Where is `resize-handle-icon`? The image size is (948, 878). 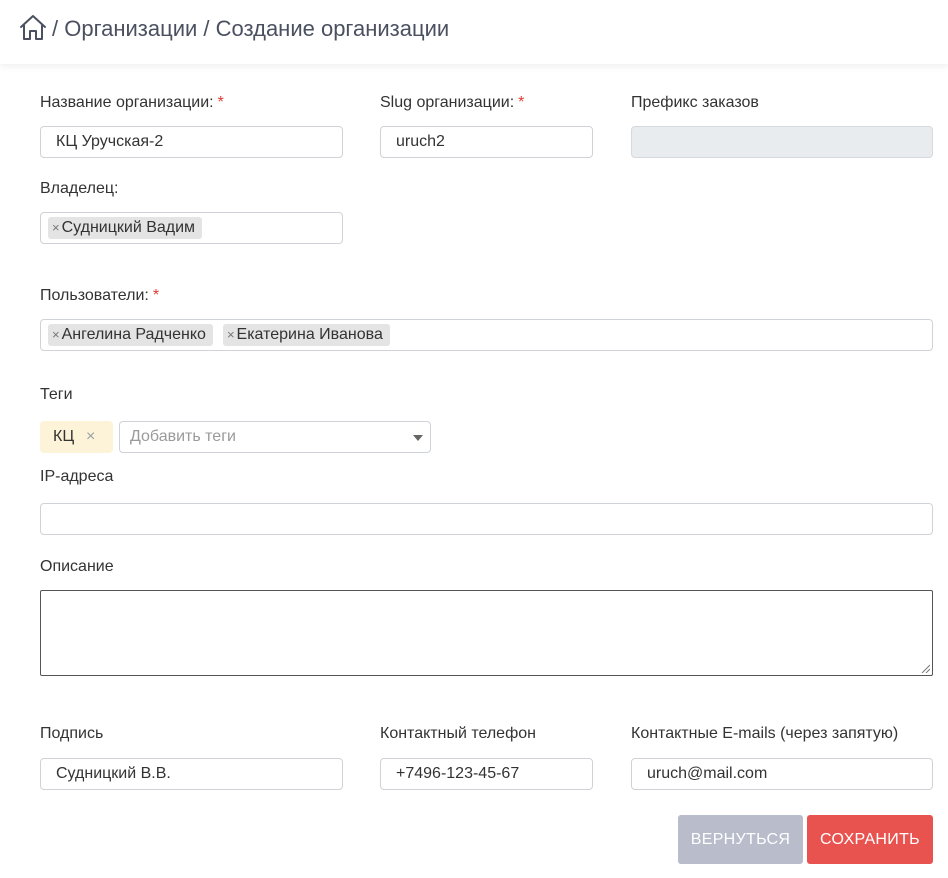 resize-handle-icon is located at coordinates (925, 668).